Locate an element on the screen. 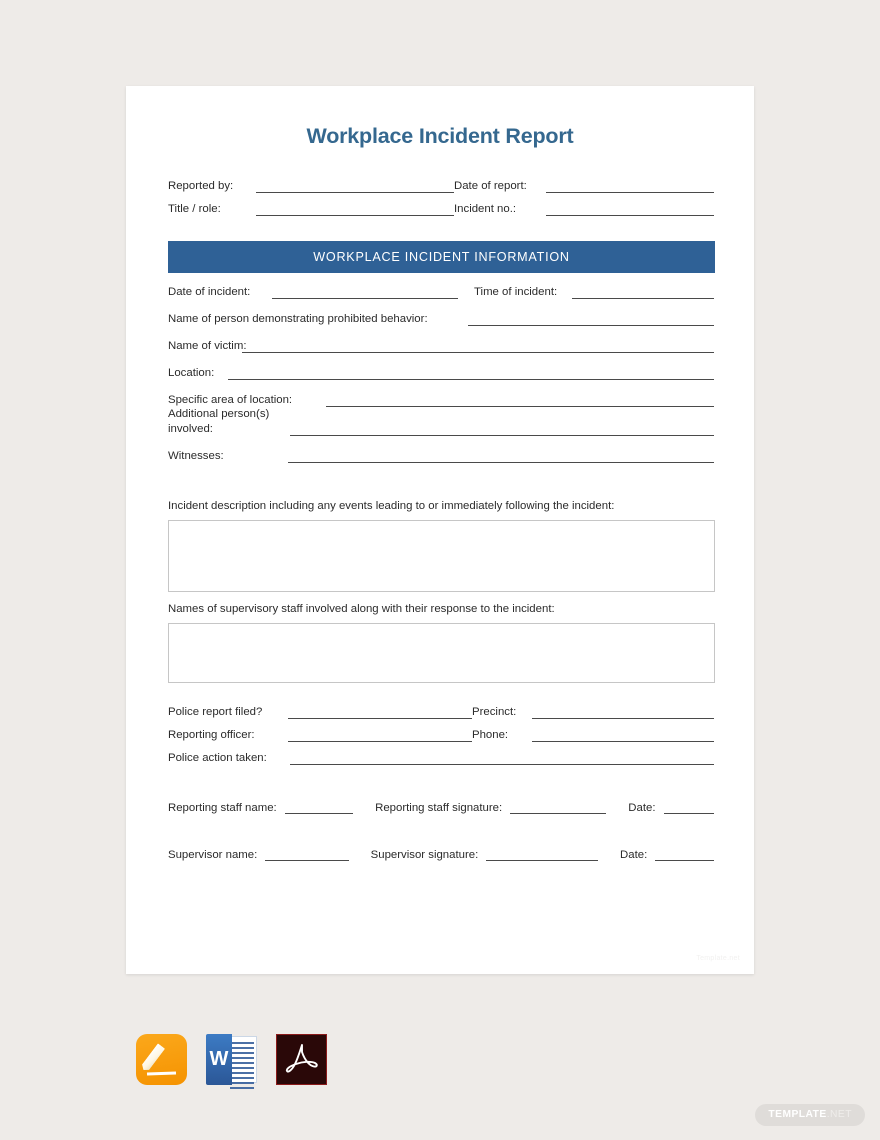 This screenshot has width=880, height=1140. label-date-of-incident: Date of incident: is located at coordinates (209, 292).